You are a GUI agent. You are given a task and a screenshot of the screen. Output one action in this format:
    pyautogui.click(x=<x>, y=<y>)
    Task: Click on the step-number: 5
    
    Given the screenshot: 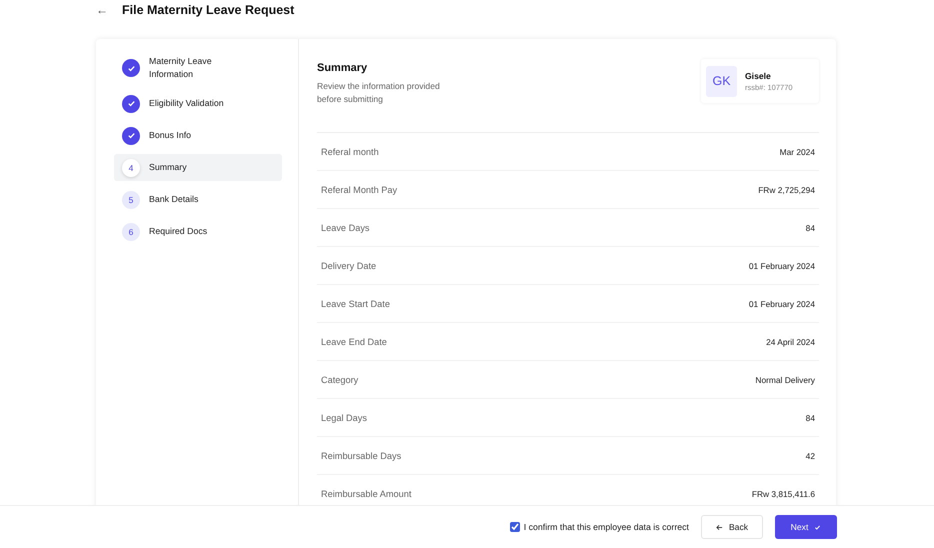 What is the action you would take?
    pyautogui.click(x=131, y=199)
    